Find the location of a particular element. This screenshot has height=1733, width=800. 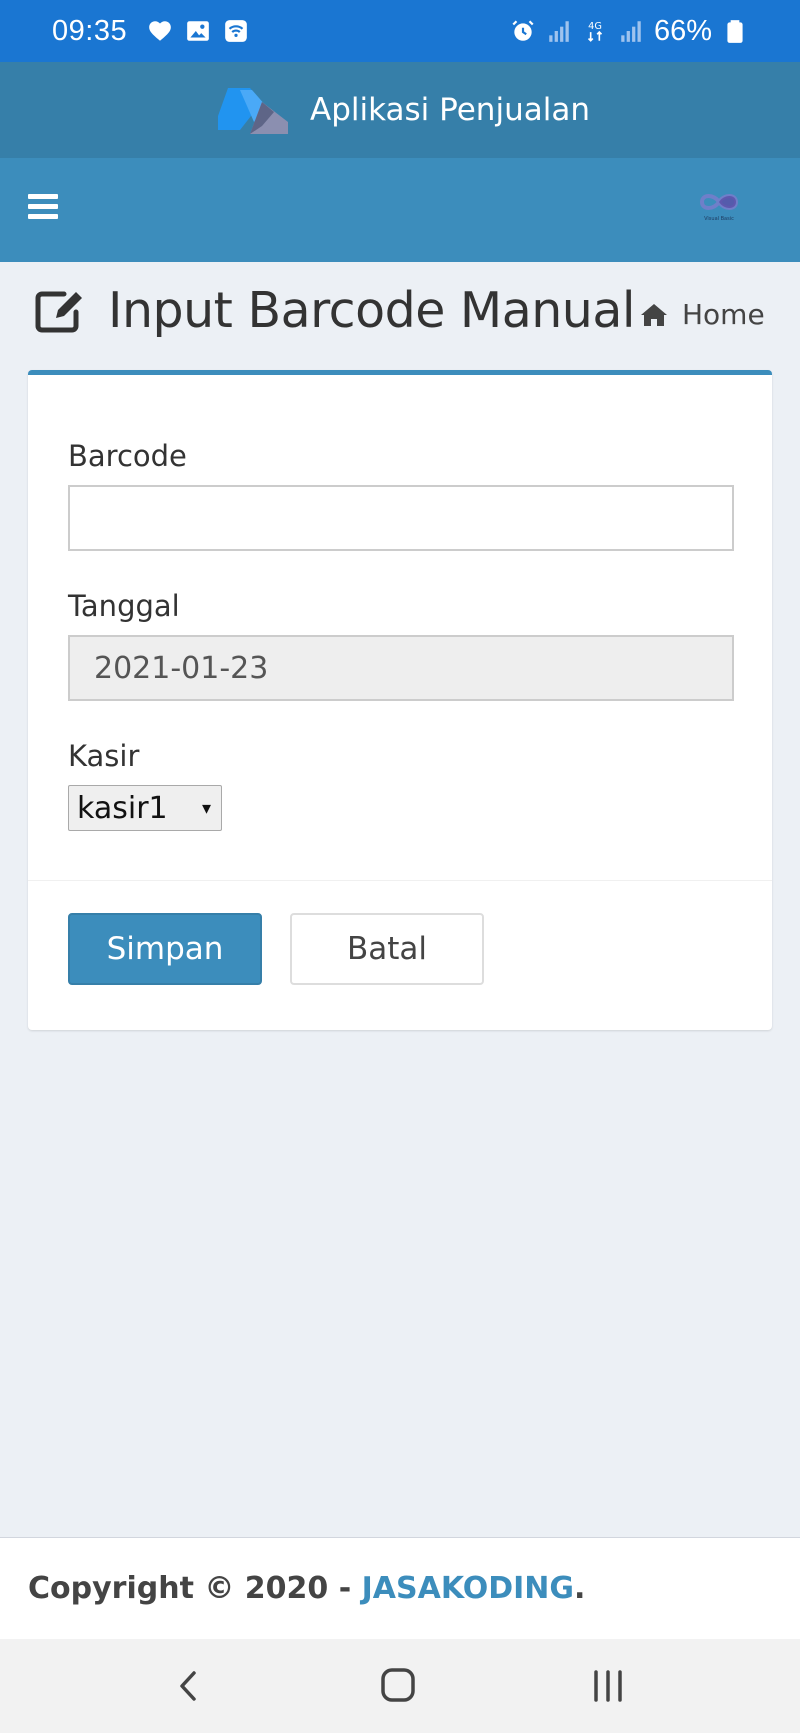

cancel-button: Batal is located at coordinates (387, 949).